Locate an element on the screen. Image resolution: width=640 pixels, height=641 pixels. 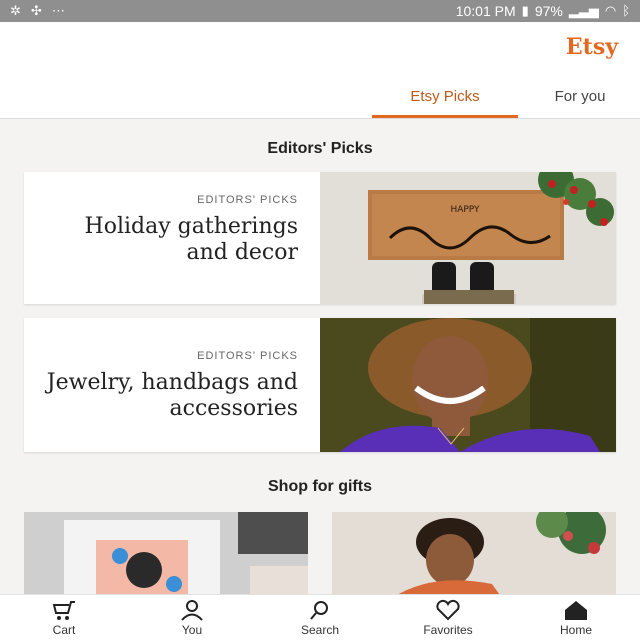
tab-etsy-picks: Etsy Picks is located at coordinates (445, 102).